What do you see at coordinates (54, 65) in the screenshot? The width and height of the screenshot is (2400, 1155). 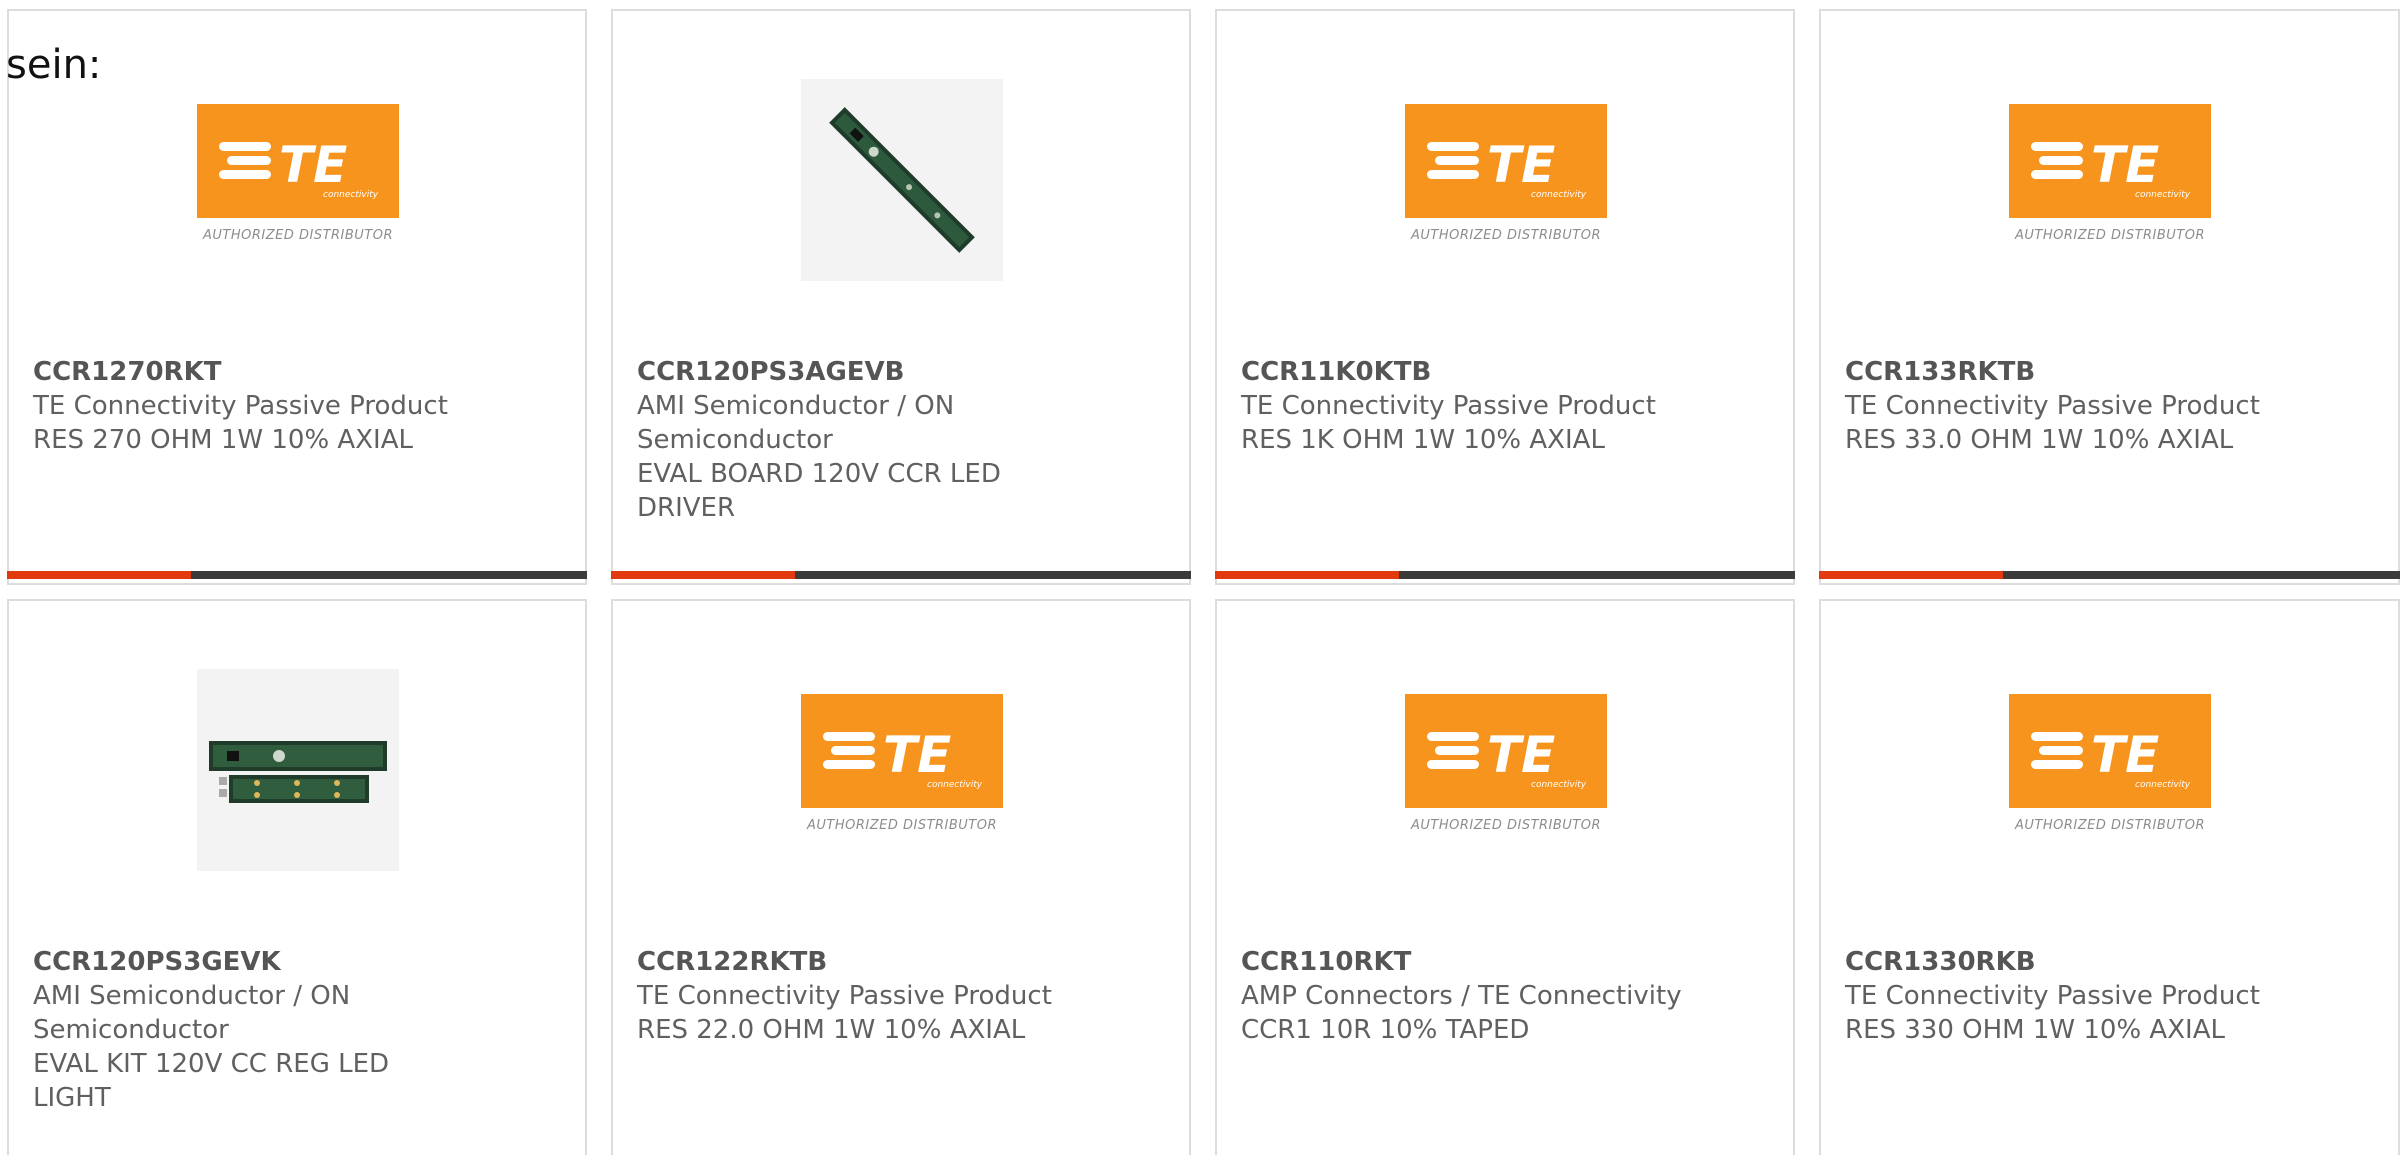 I see `intro-text: sein:` at bounding box center [54, 65].